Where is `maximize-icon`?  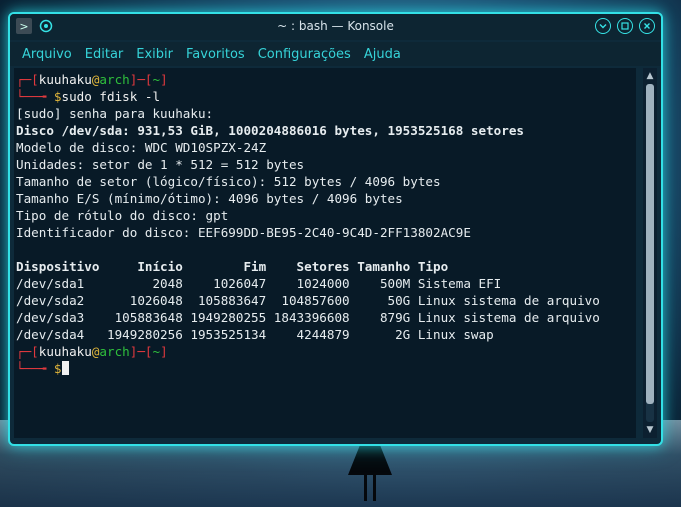
maximize-icon is located at coordinates (625, 26).